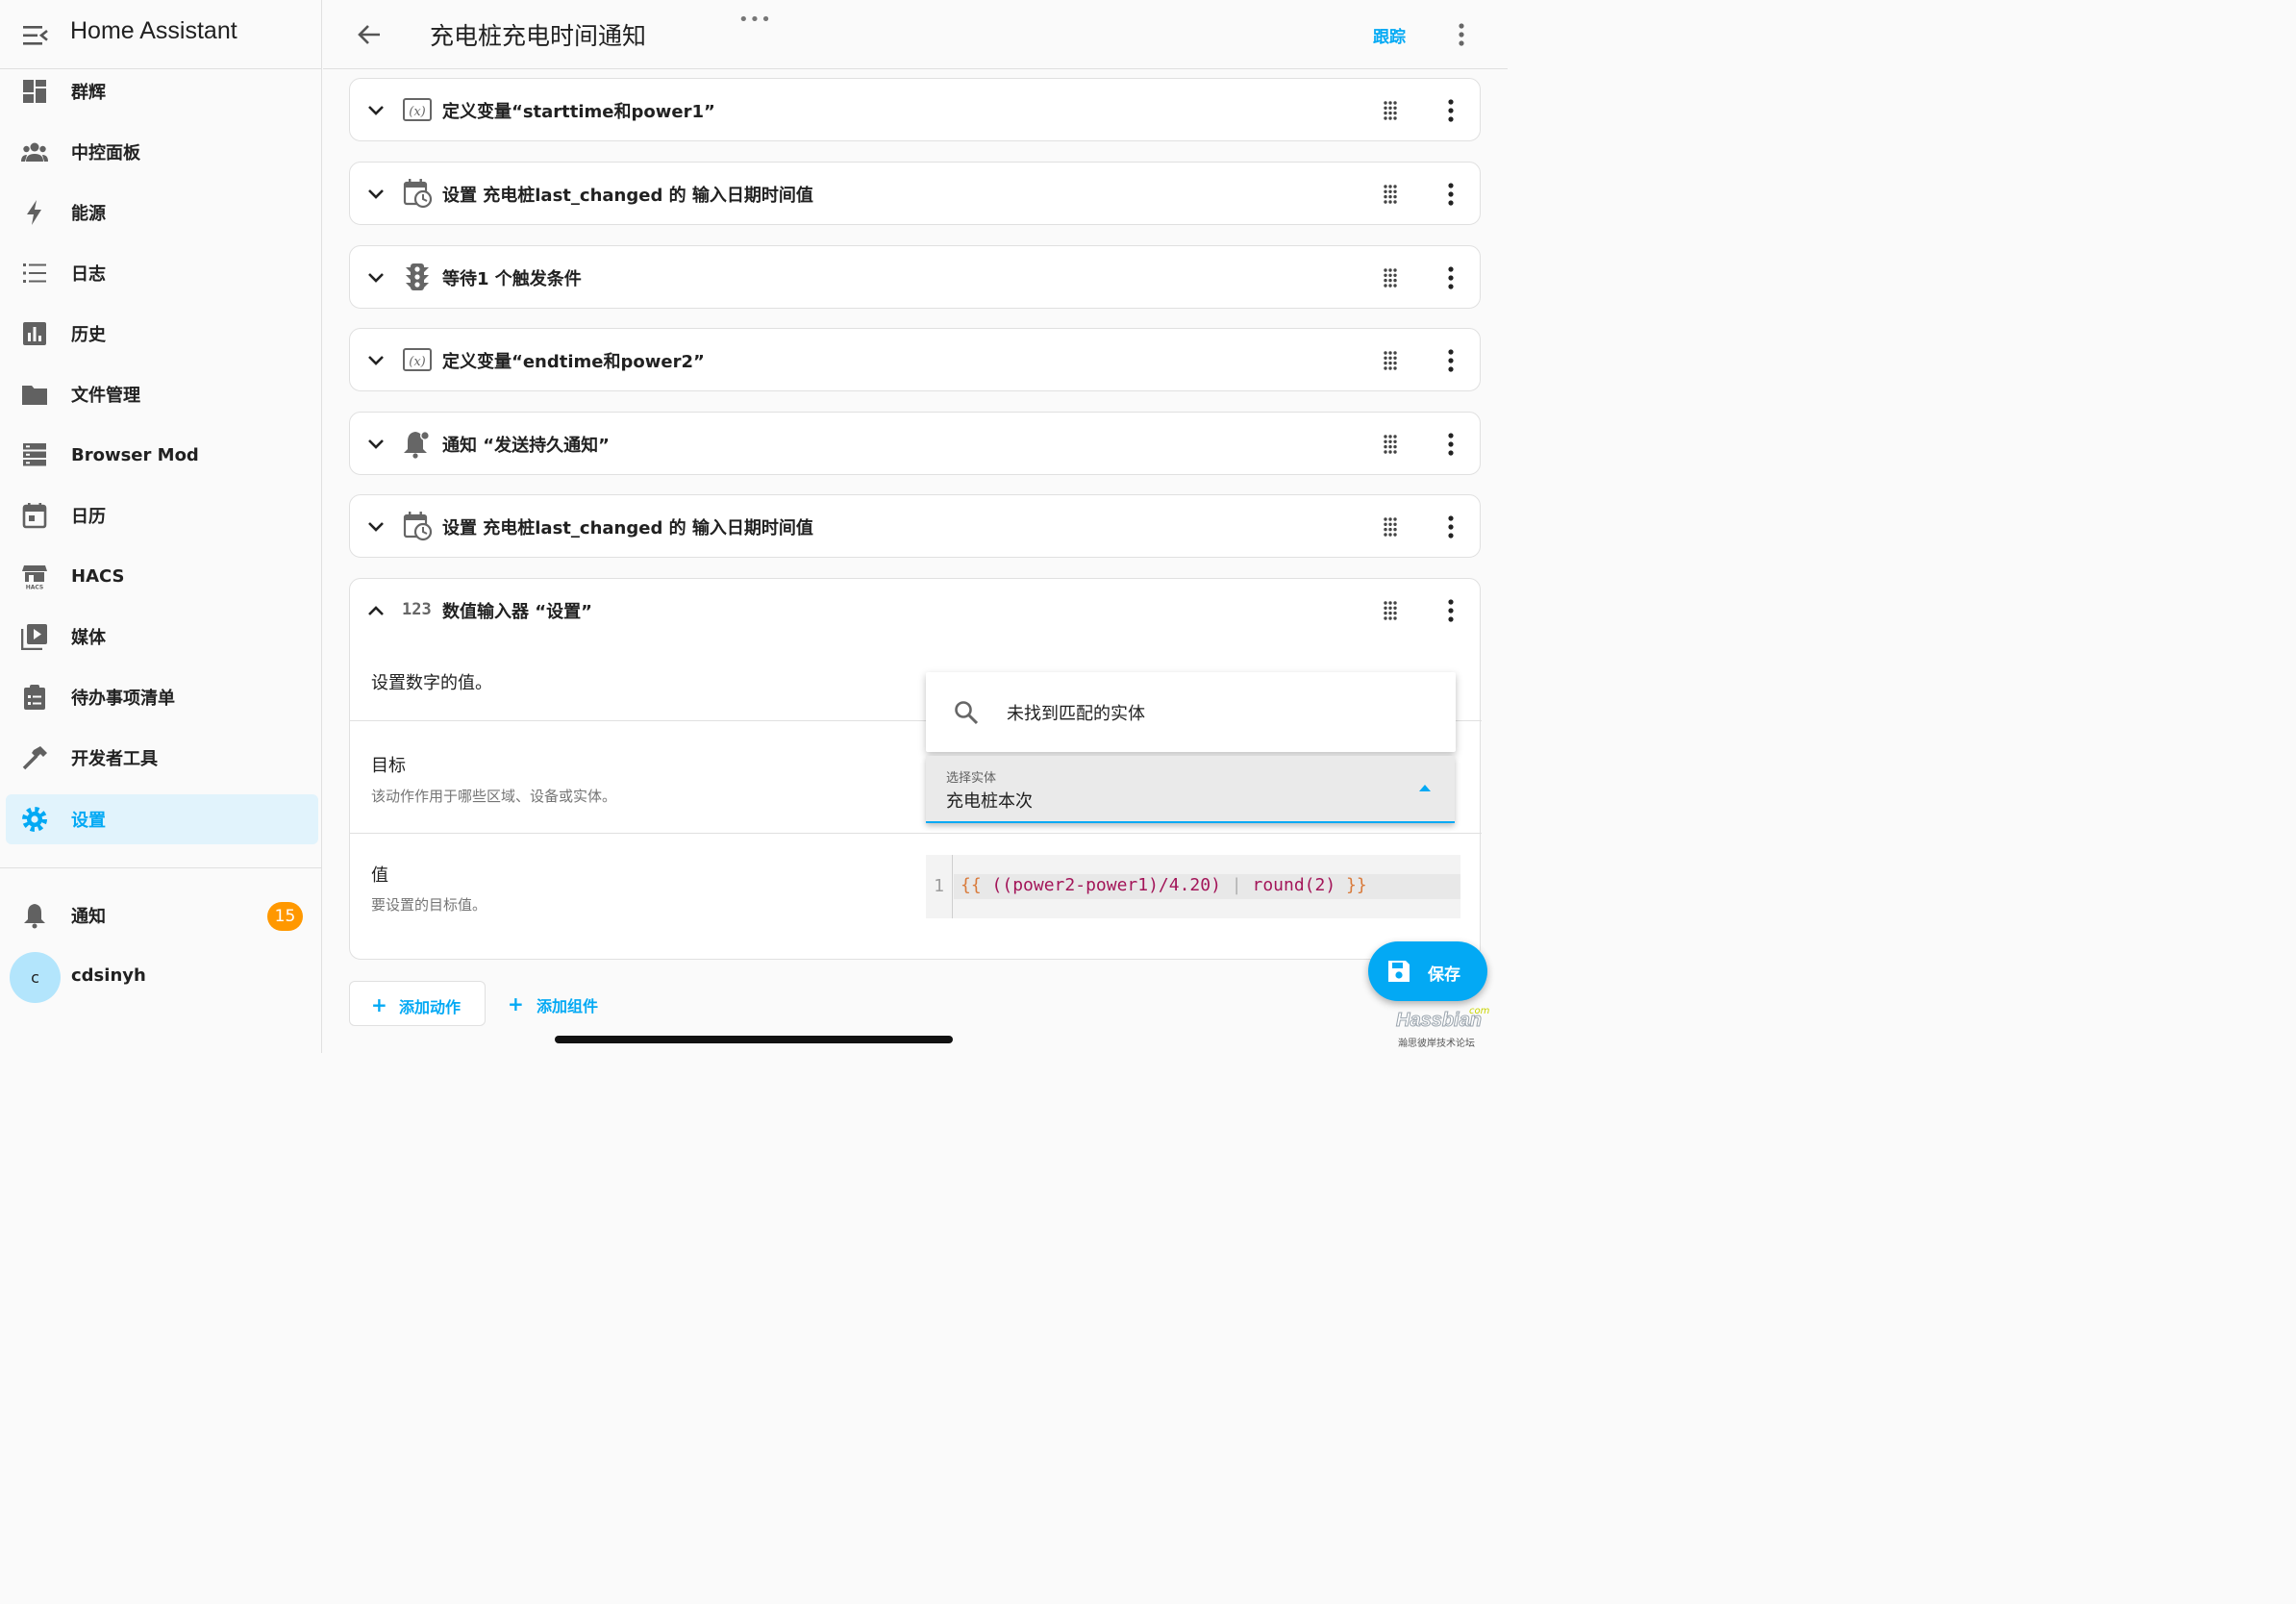 This screenshot has width=2296, height=1604. I want to click on chevron-up-icon, so click(376, 610).